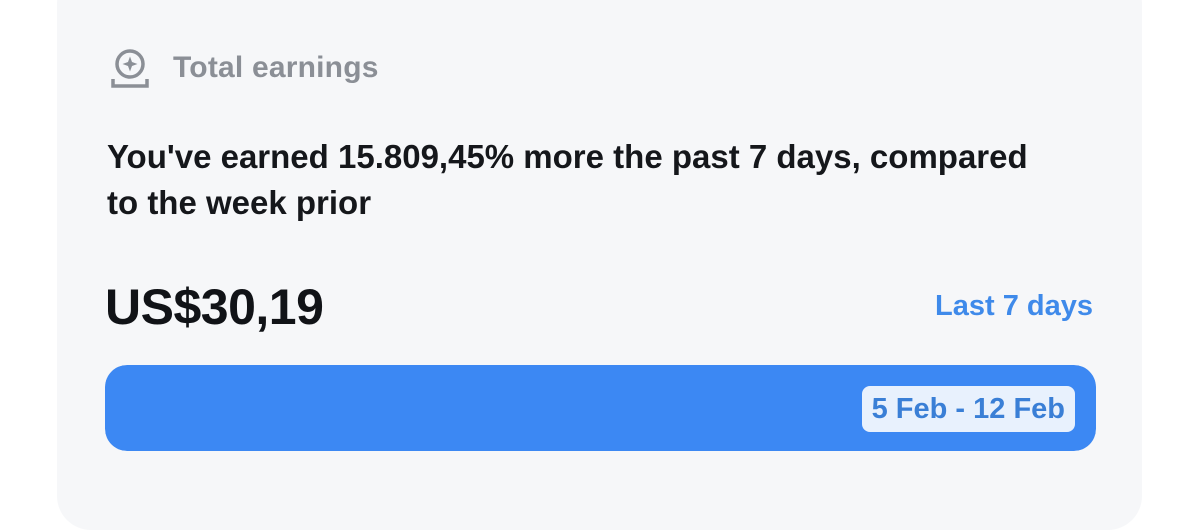 This screenshot has height=530, width=1200. I want to click on card-header: Total earnings, so click(243, 68).